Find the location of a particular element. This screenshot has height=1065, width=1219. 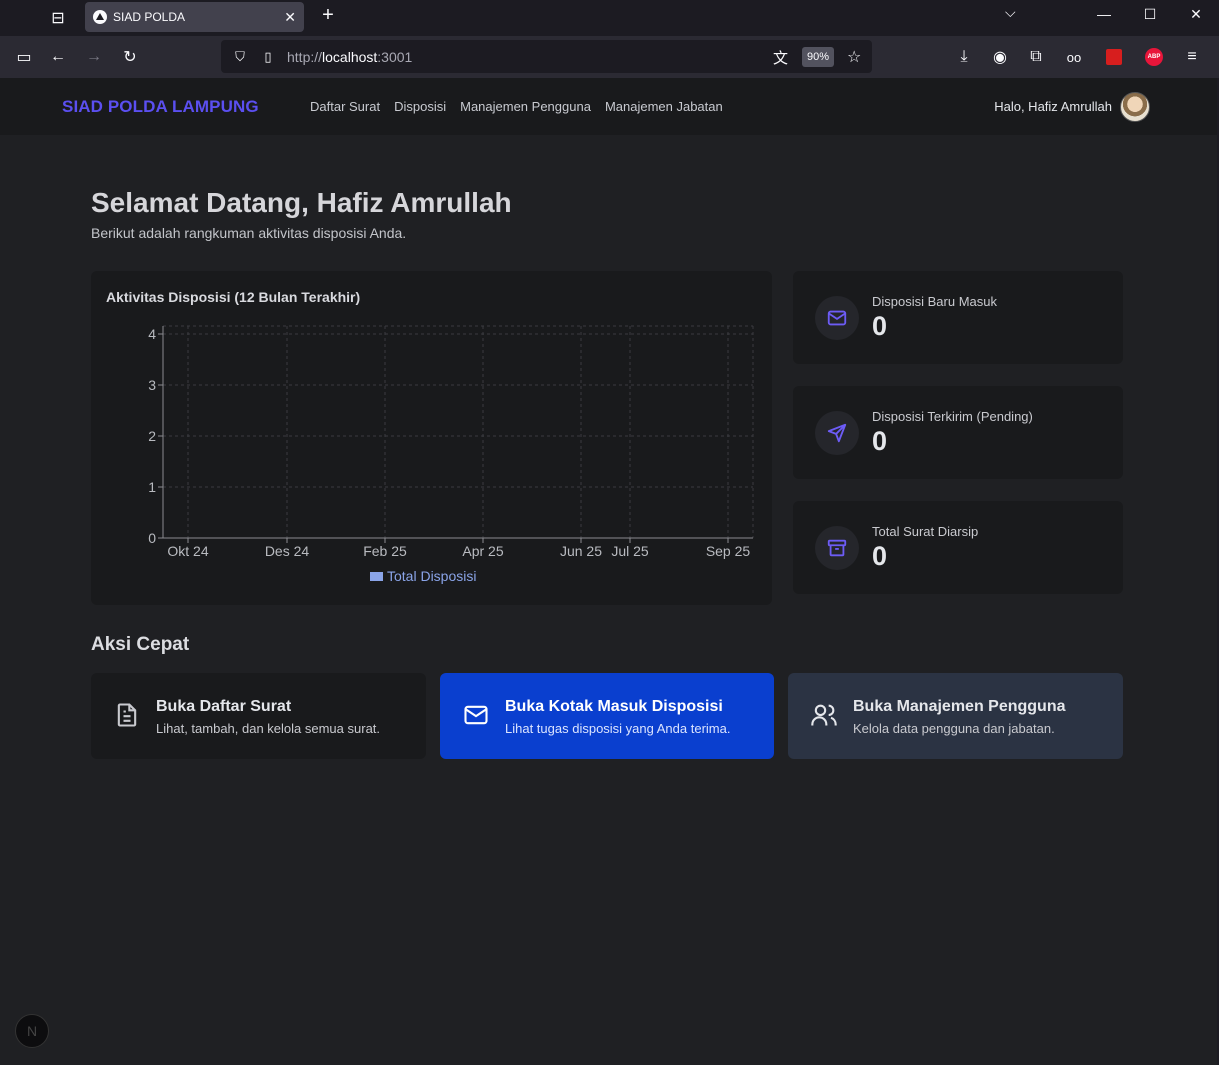

page-title: Selamat Datang, Hafiz Amrullah is located at coordinates (301, 202).